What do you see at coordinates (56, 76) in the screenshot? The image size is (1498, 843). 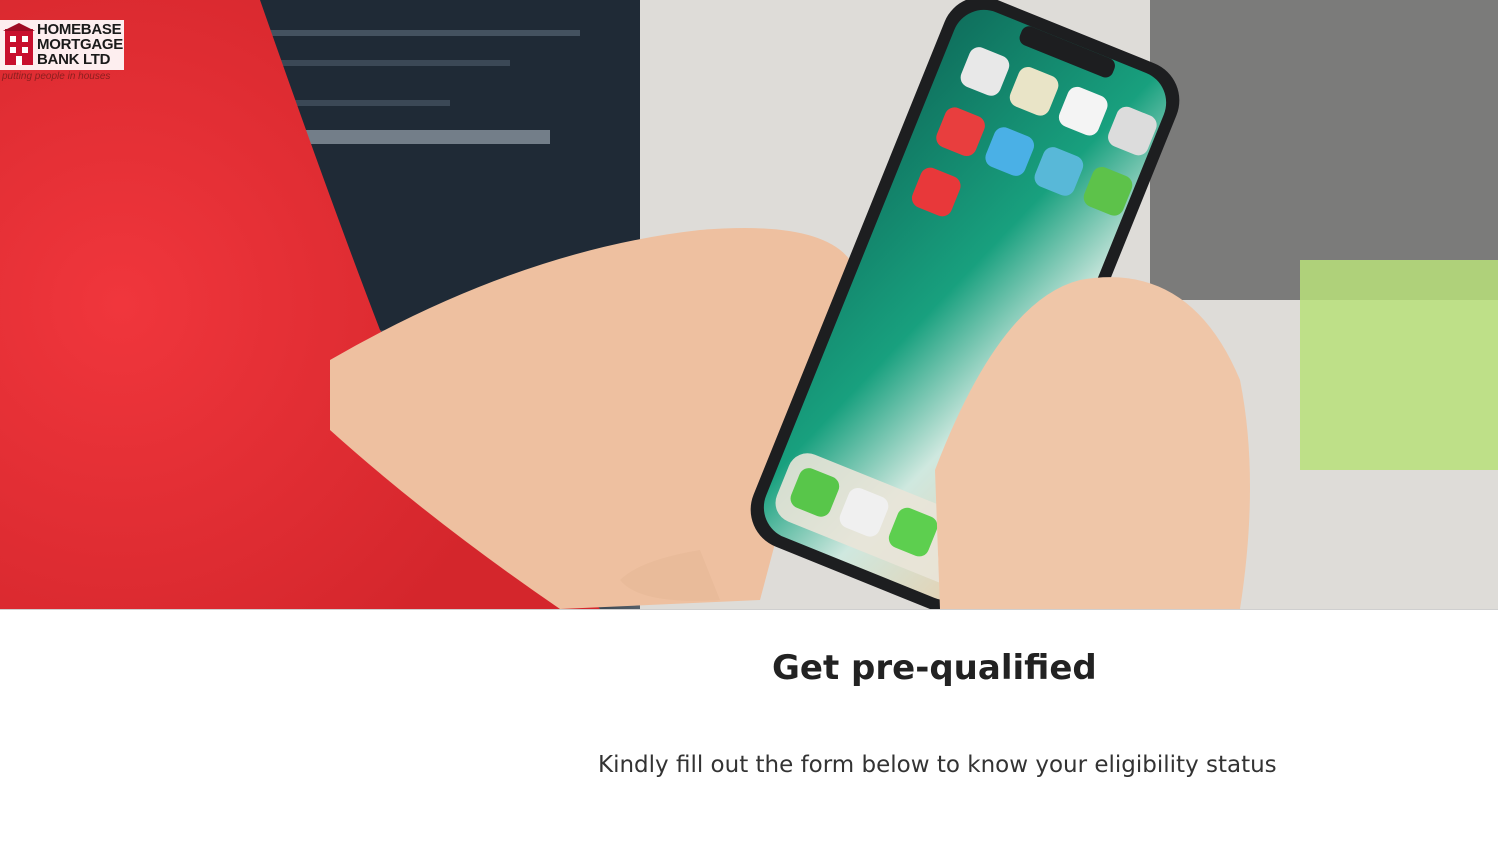 I see `logo-tagline: putting people in houses` at bounding box center [56, 76].